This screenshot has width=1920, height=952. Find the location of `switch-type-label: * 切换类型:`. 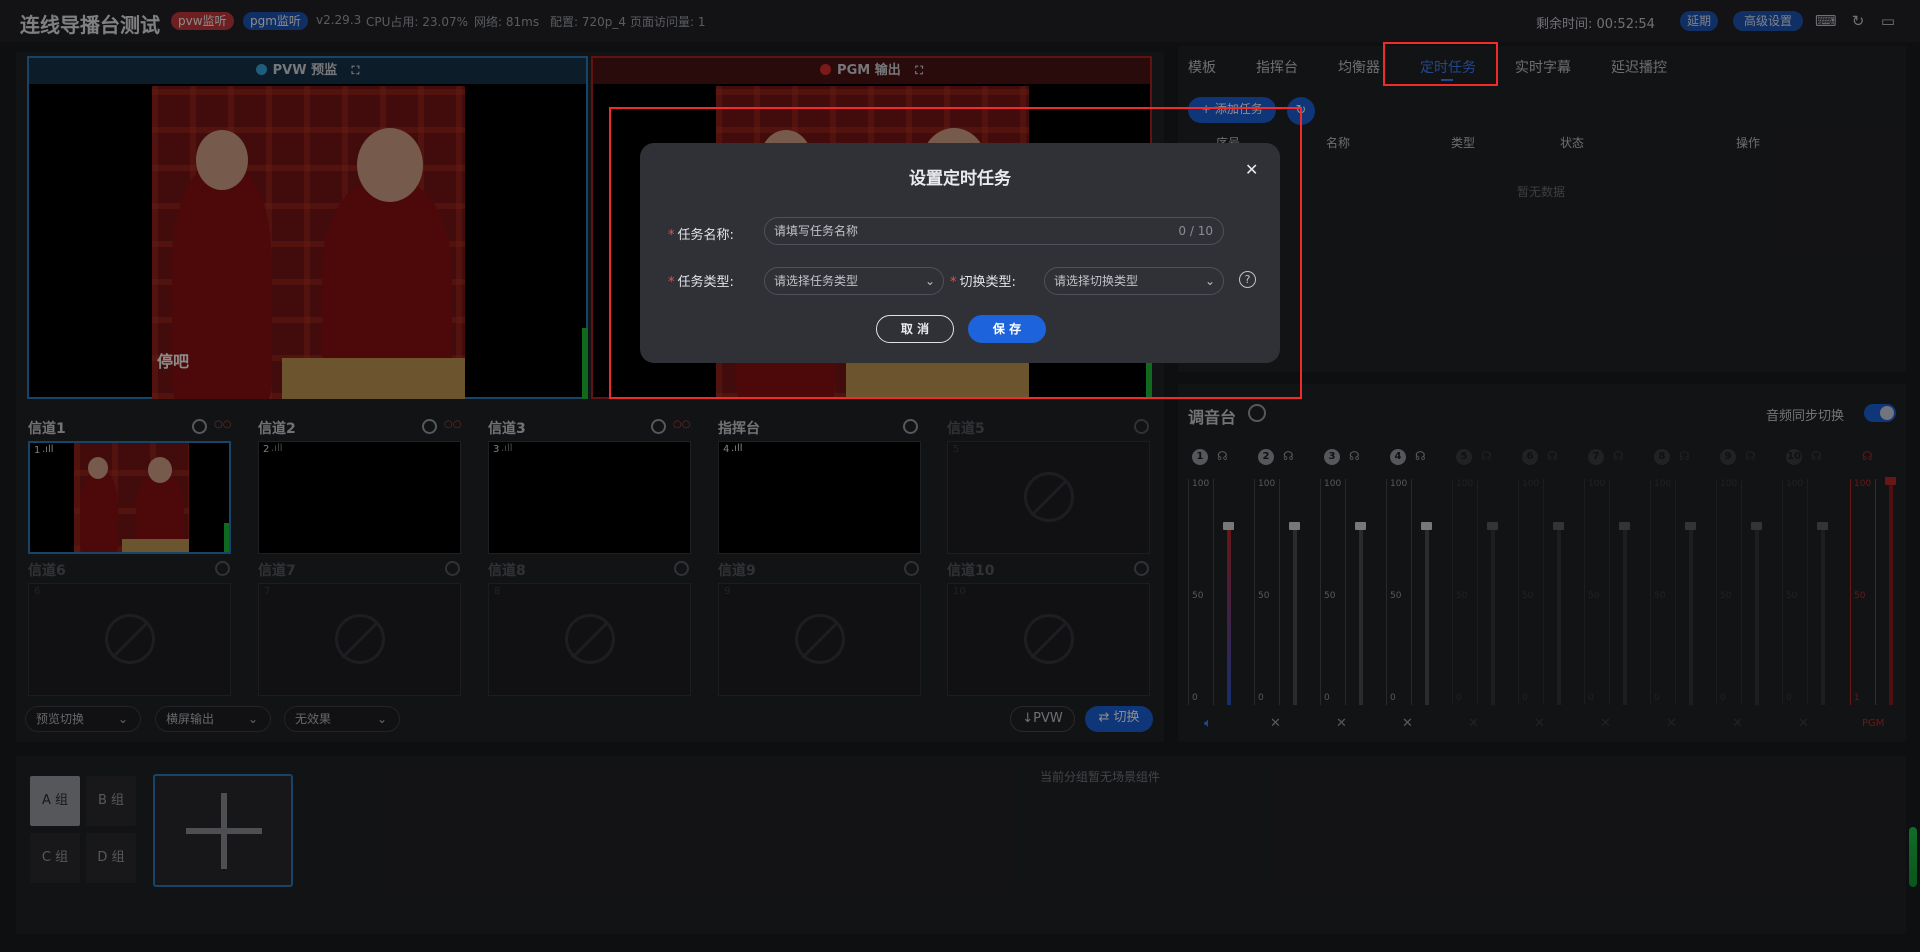

switch-type-label: * 切换类型: is located at coordinates (983, 282).